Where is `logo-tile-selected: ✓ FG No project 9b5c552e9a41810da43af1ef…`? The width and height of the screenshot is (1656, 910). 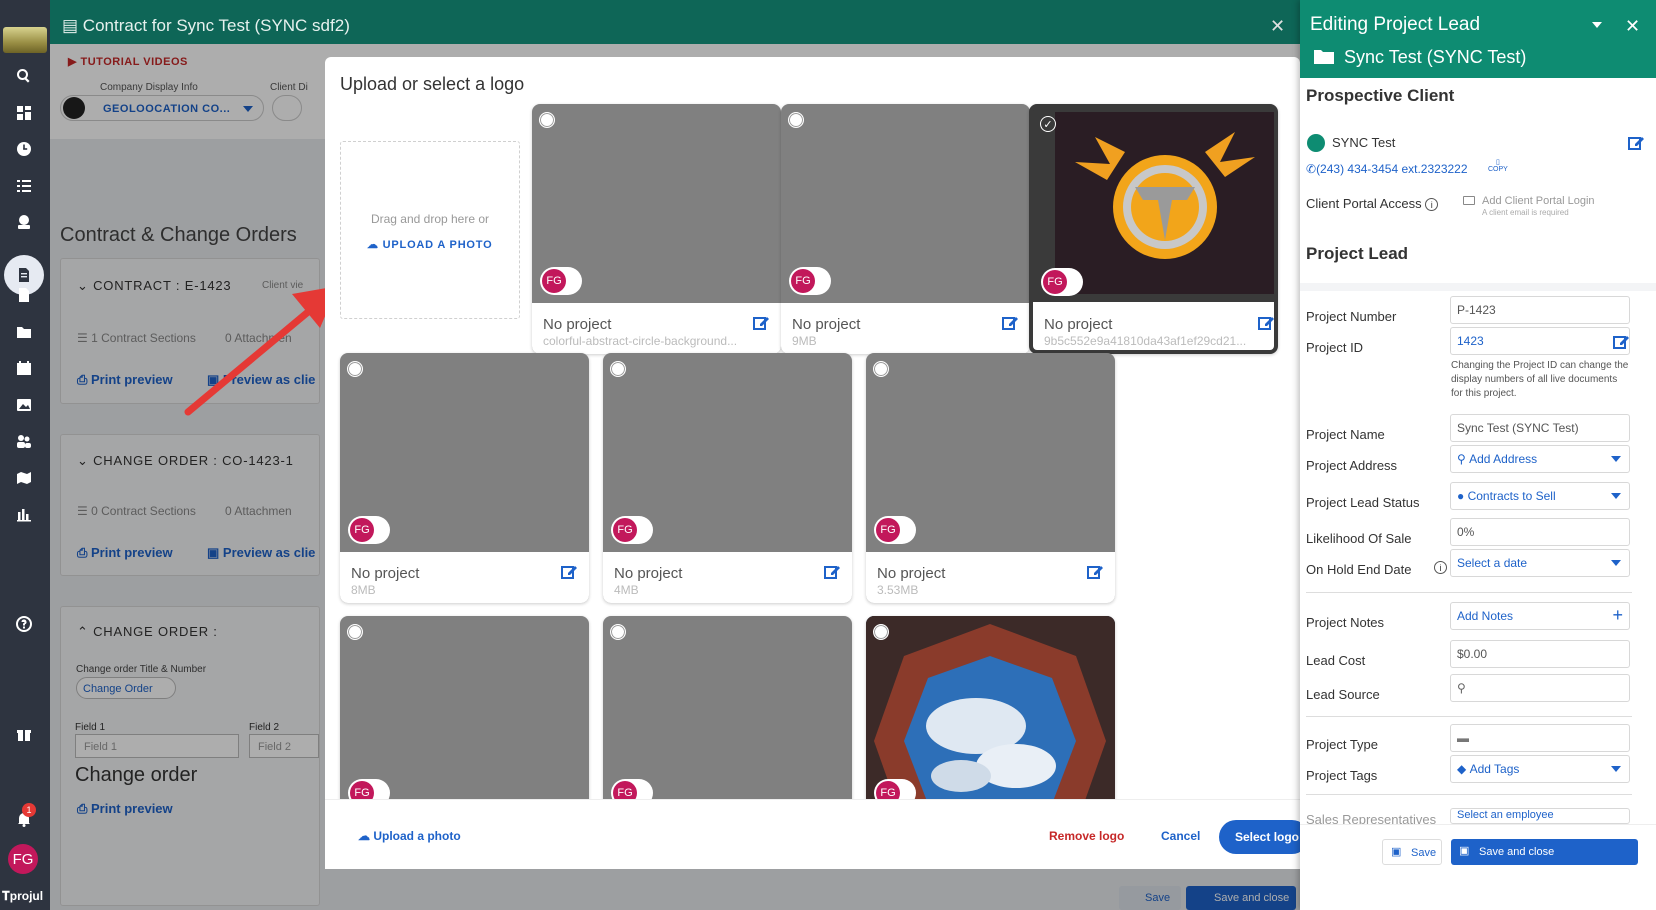
logo-tile-selected: ✓ FG No project 9b5c552e9a41810da43af1ef… is located at coordinates (1153, 229).